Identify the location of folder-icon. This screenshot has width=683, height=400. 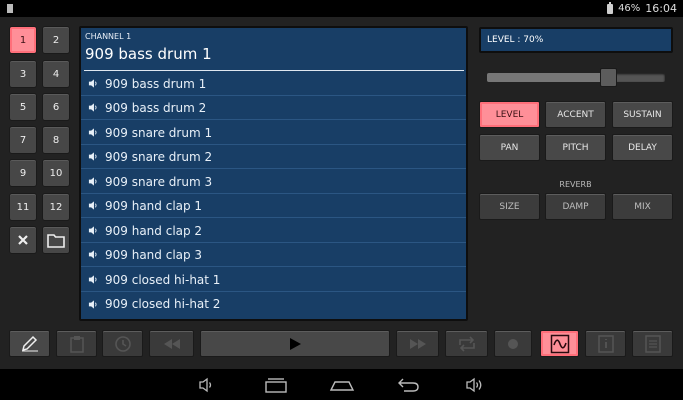
(56, 240).